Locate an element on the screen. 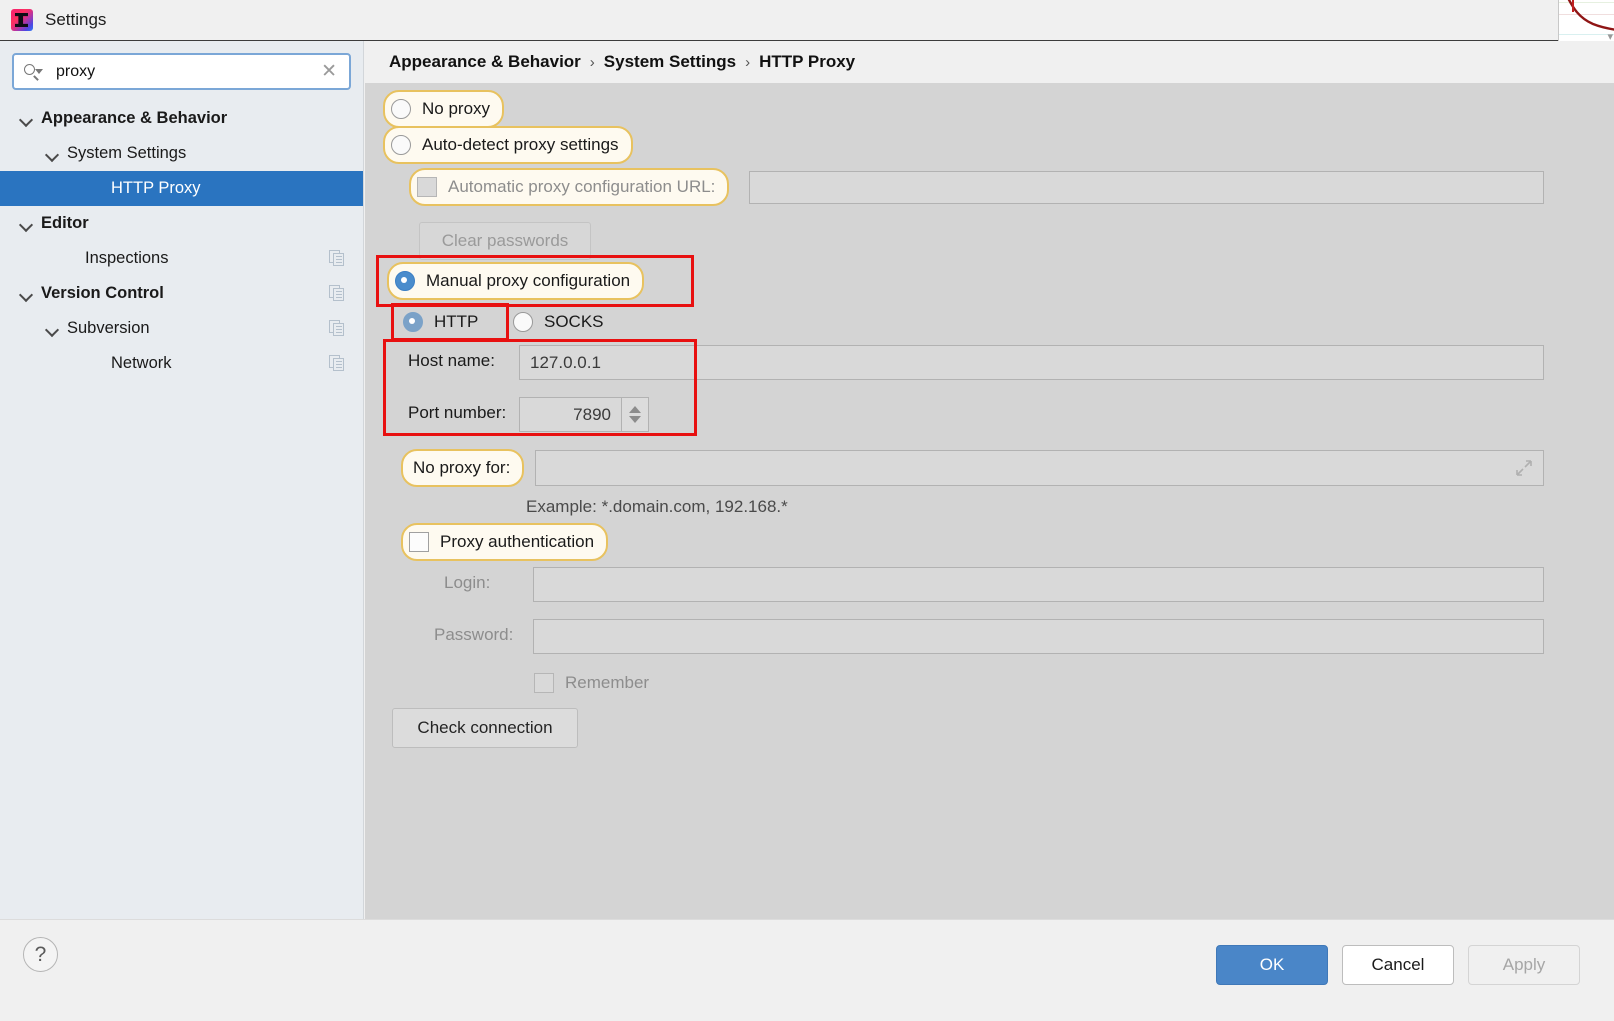  help-button: ? is located at coordinates (40, 954).